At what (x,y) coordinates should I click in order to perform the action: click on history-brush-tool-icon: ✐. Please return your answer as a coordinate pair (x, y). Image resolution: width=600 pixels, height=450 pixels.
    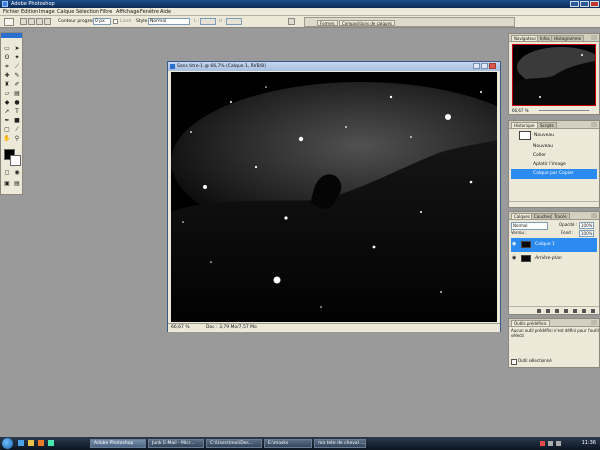
    Looking at the image, I should click on (17, 85).